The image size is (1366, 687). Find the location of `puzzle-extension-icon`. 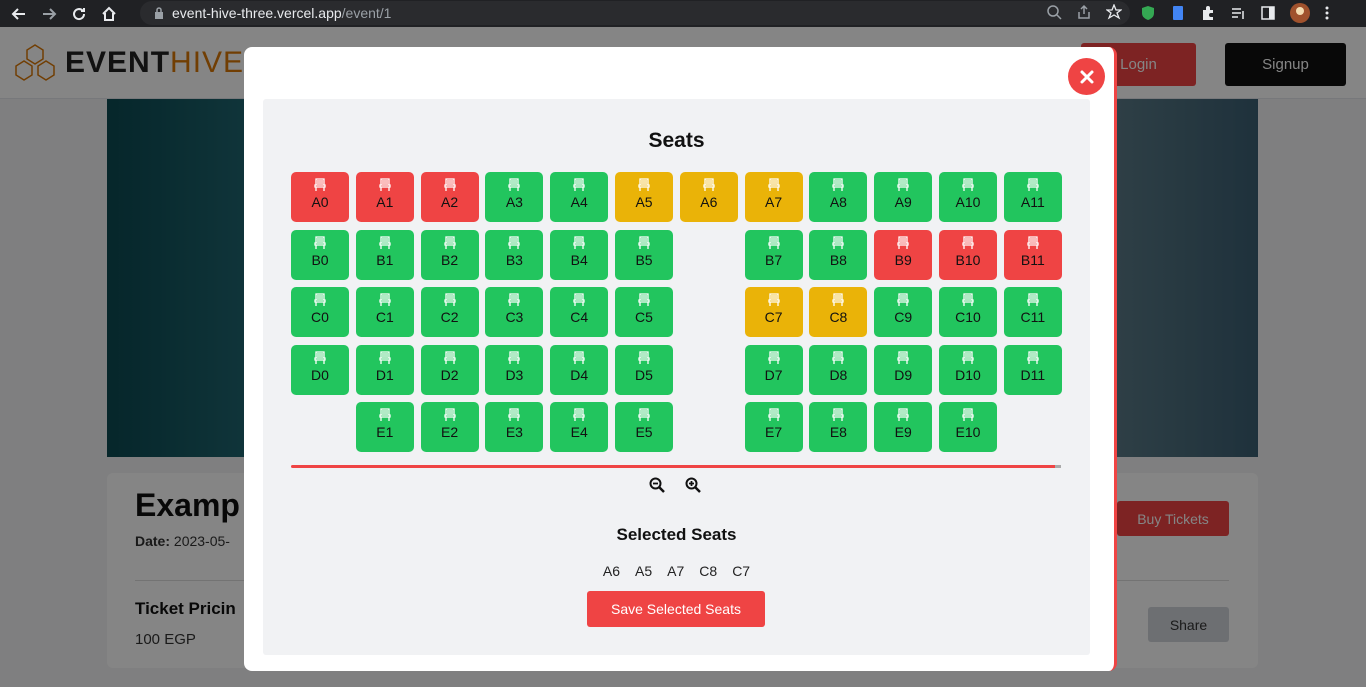

puzzle-extension-icon is located at coordinates (1208, 13).